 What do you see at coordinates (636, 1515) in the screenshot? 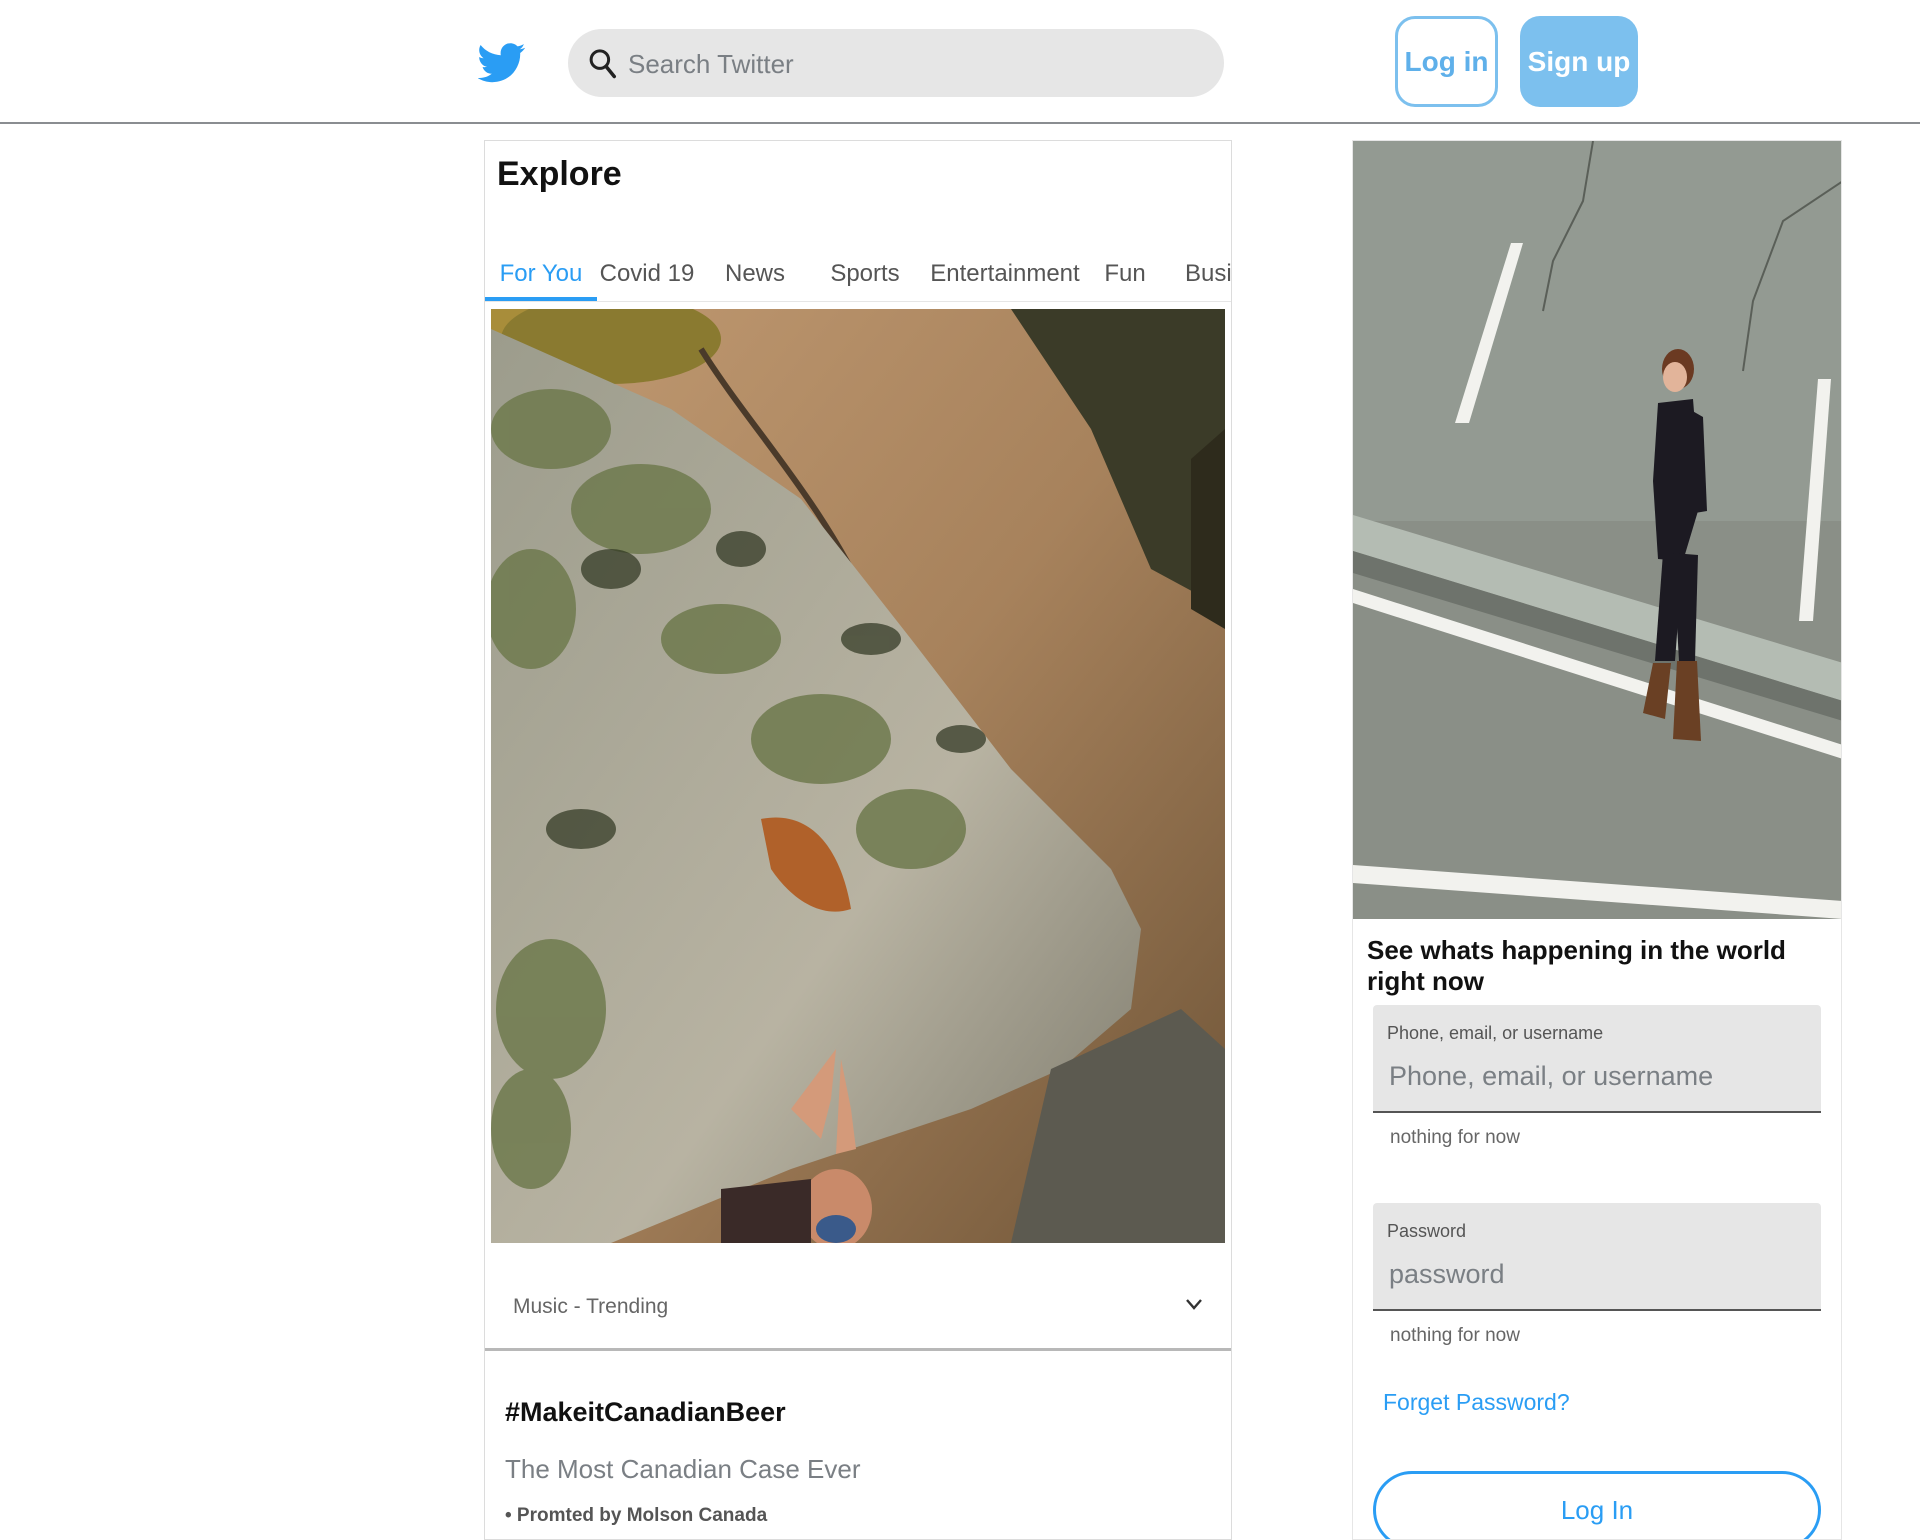
I see `promoted-by-label: • Promted by Molson Canada` at bounding box center [636, 1515].